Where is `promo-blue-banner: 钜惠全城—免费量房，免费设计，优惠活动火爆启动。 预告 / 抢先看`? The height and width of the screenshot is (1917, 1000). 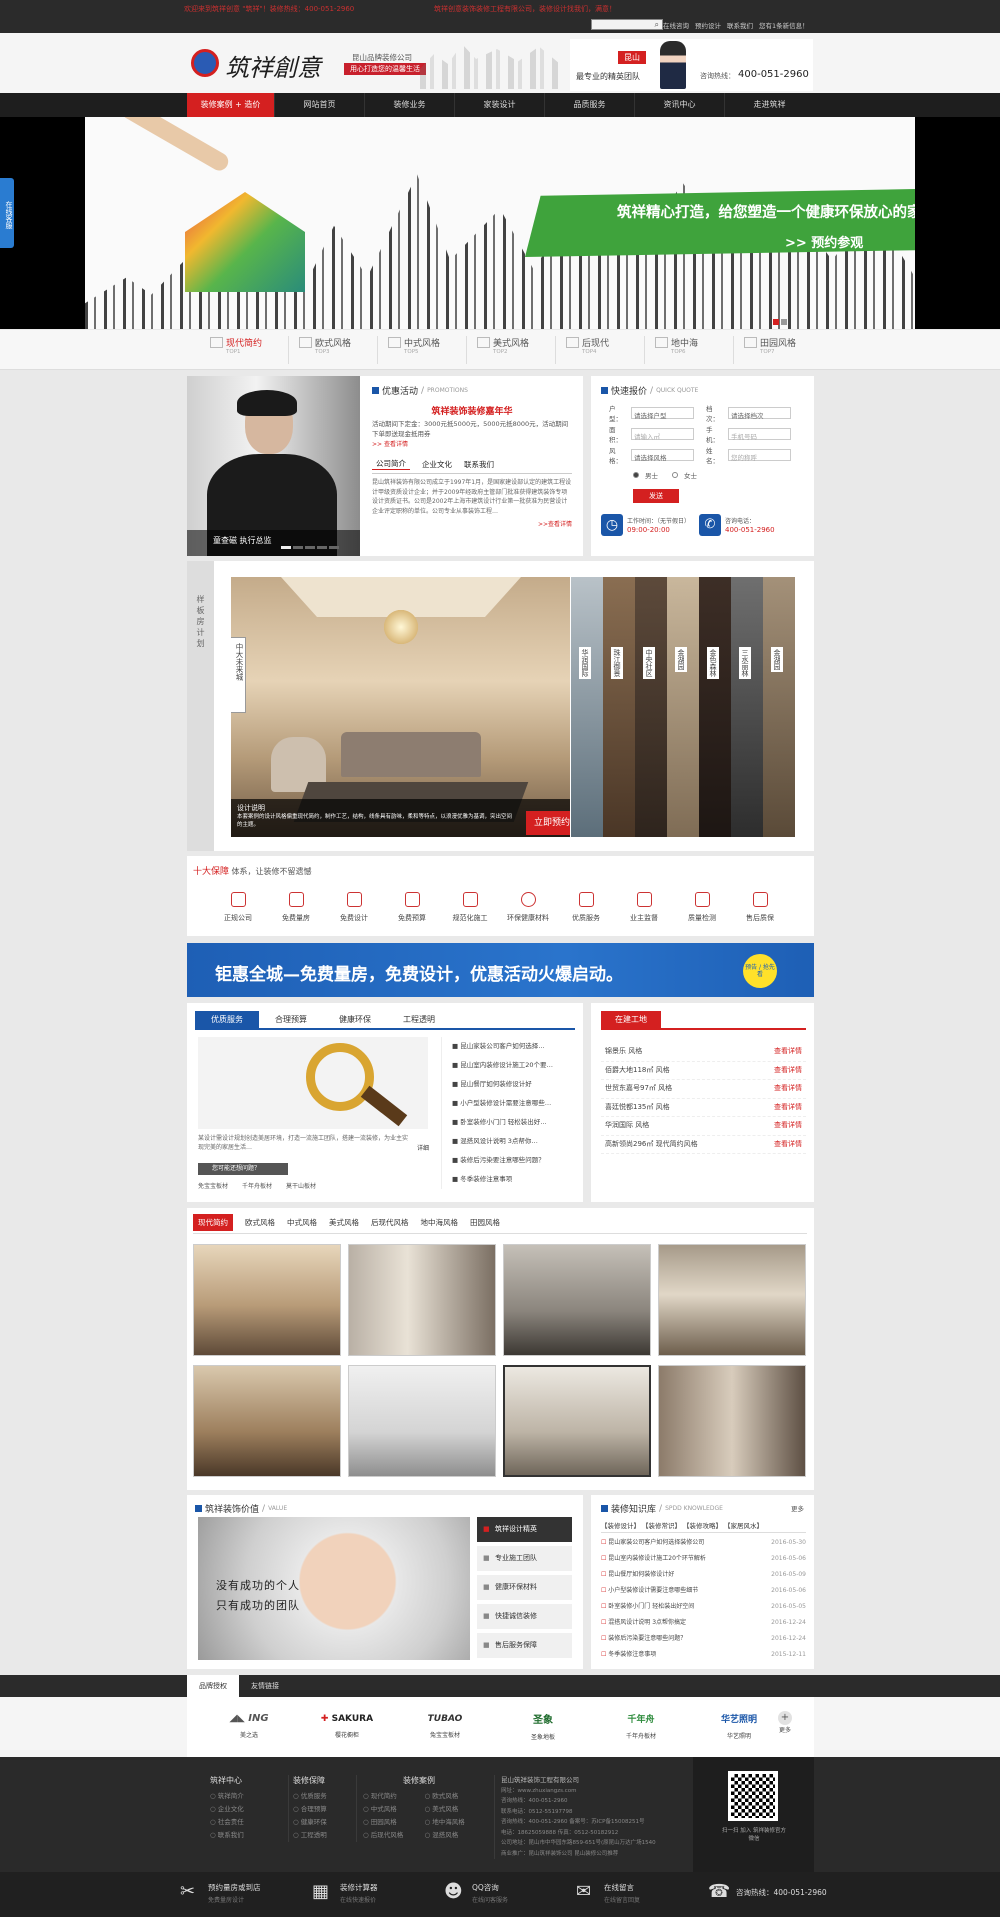 promo-blue-banner: 钜惠全城—免费量房，免费设计，优惠活动火爆启动。 预告 / 抢先看 is located at coordinates (500, 970).